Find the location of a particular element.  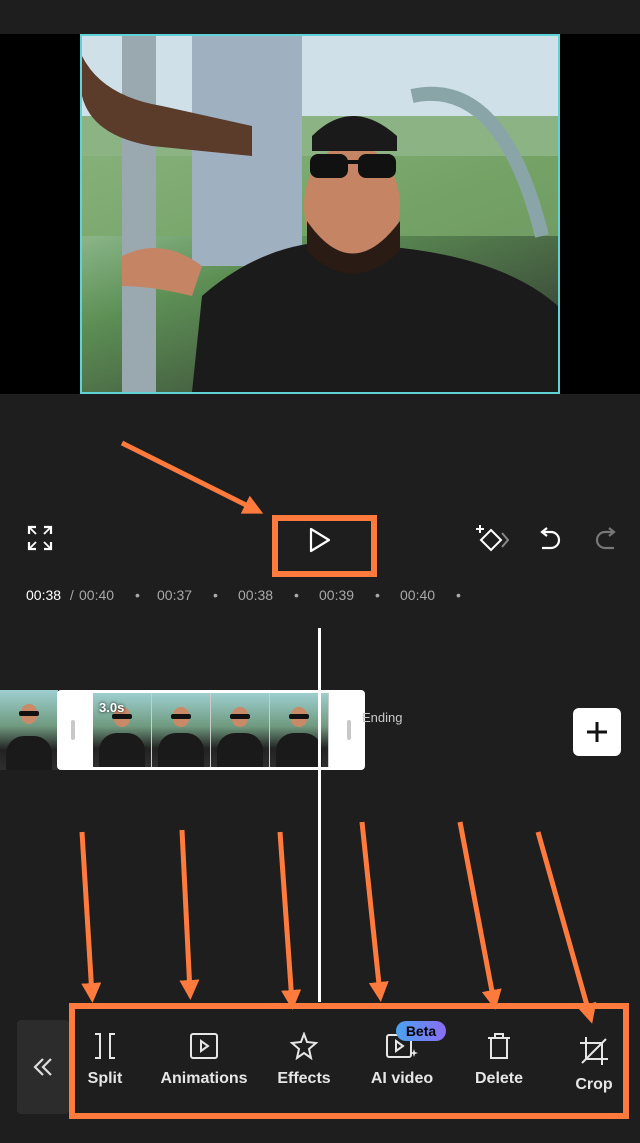

split-label: Split is located at coordinates (105, 1078).